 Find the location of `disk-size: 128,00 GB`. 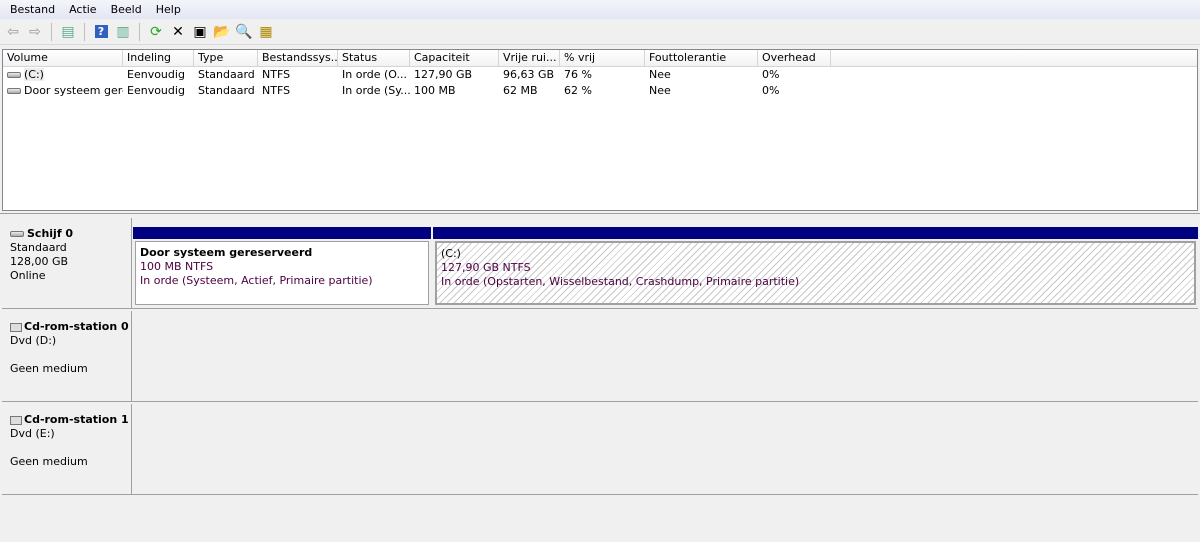

disk-size: 128,00 GB is located at coordinates (39, 261).